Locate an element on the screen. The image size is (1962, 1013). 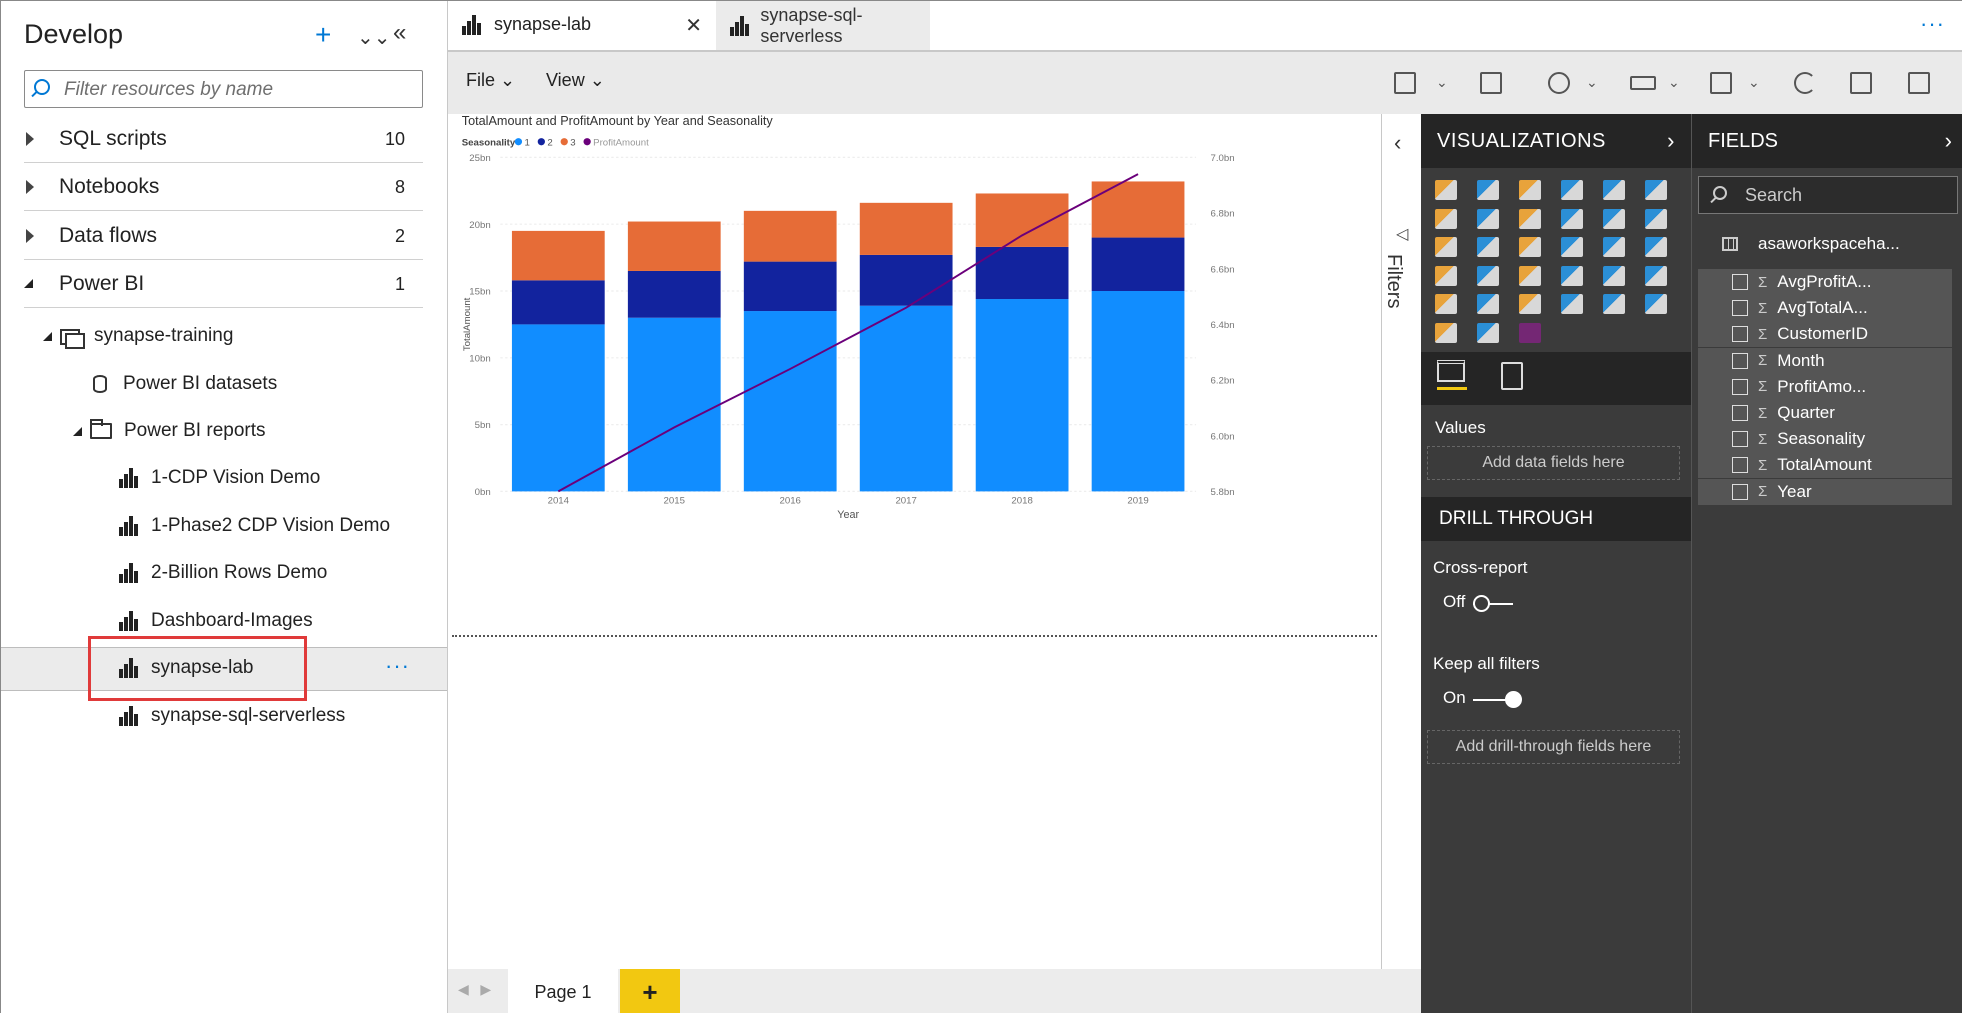
buttons-icon is located at coordinates (1643, 83).